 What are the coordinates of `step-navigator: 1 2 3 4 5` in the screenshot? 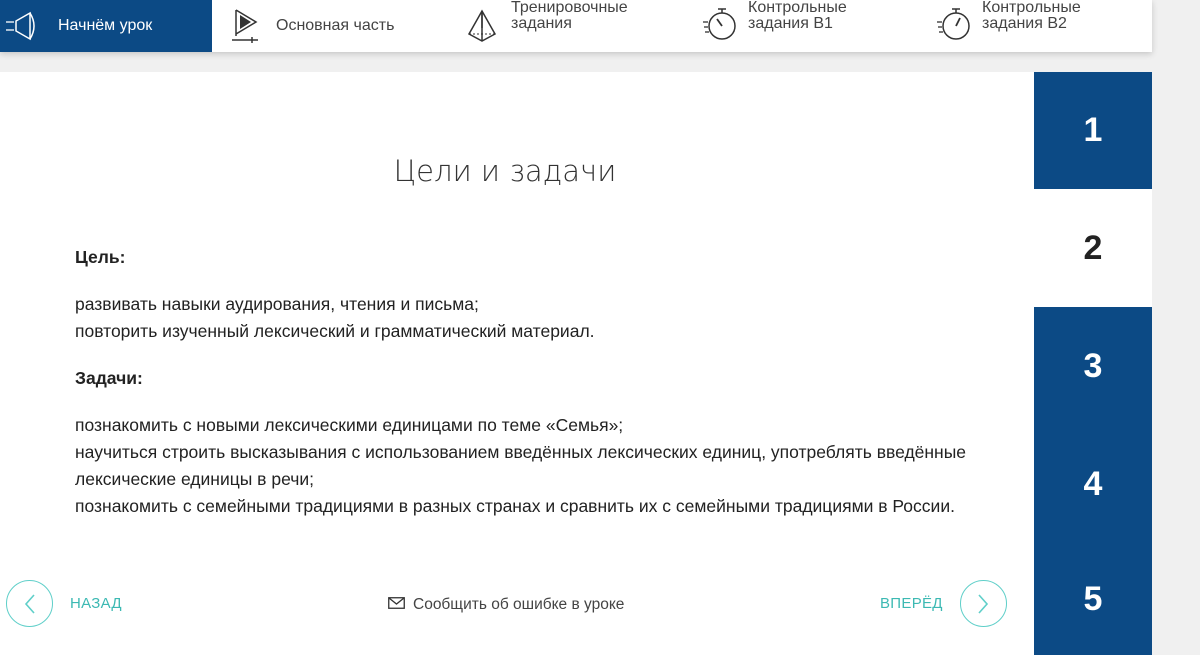 It's located at (1093, 363).